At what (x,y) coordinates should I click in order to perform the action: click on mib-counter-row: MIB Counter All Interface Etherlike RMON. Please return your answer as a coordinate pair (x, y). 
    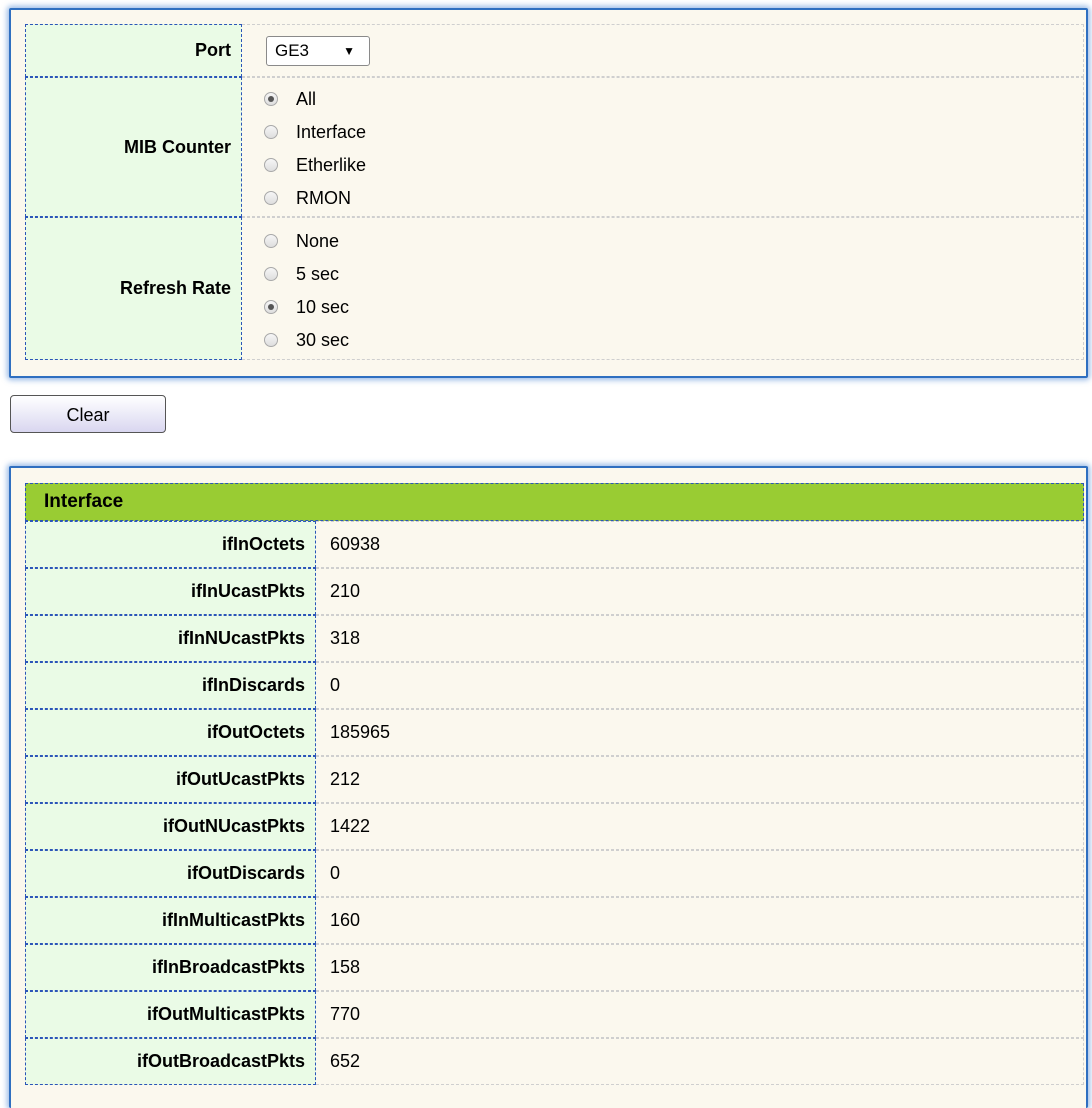
    Looking at the image, I should click on (554, 147).